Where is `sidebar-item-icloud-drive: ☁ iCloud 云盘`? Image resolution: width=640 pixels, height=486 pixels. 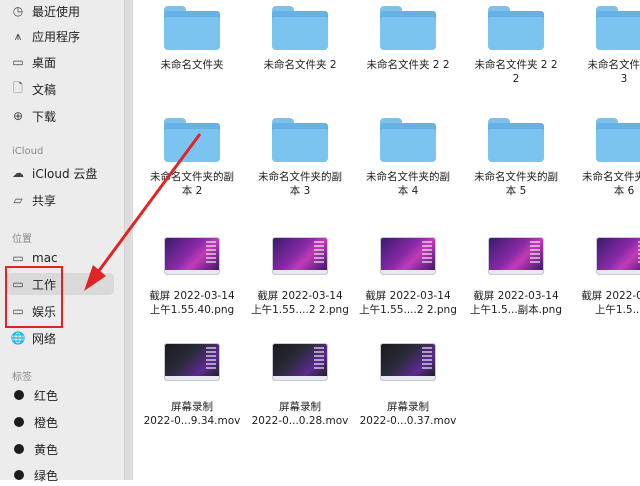 sidebar-item-icloud-drive: ☁ iCloud 云盘 is located at coordinates (65, 173).